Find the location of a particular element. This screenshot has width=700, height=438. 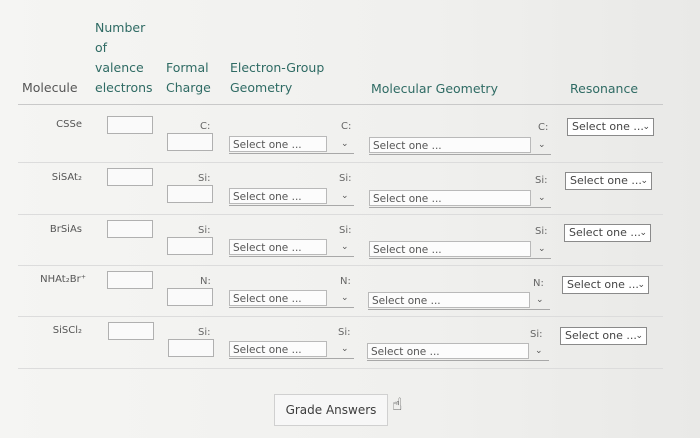

header-divider is located at coordinates (340, 104).